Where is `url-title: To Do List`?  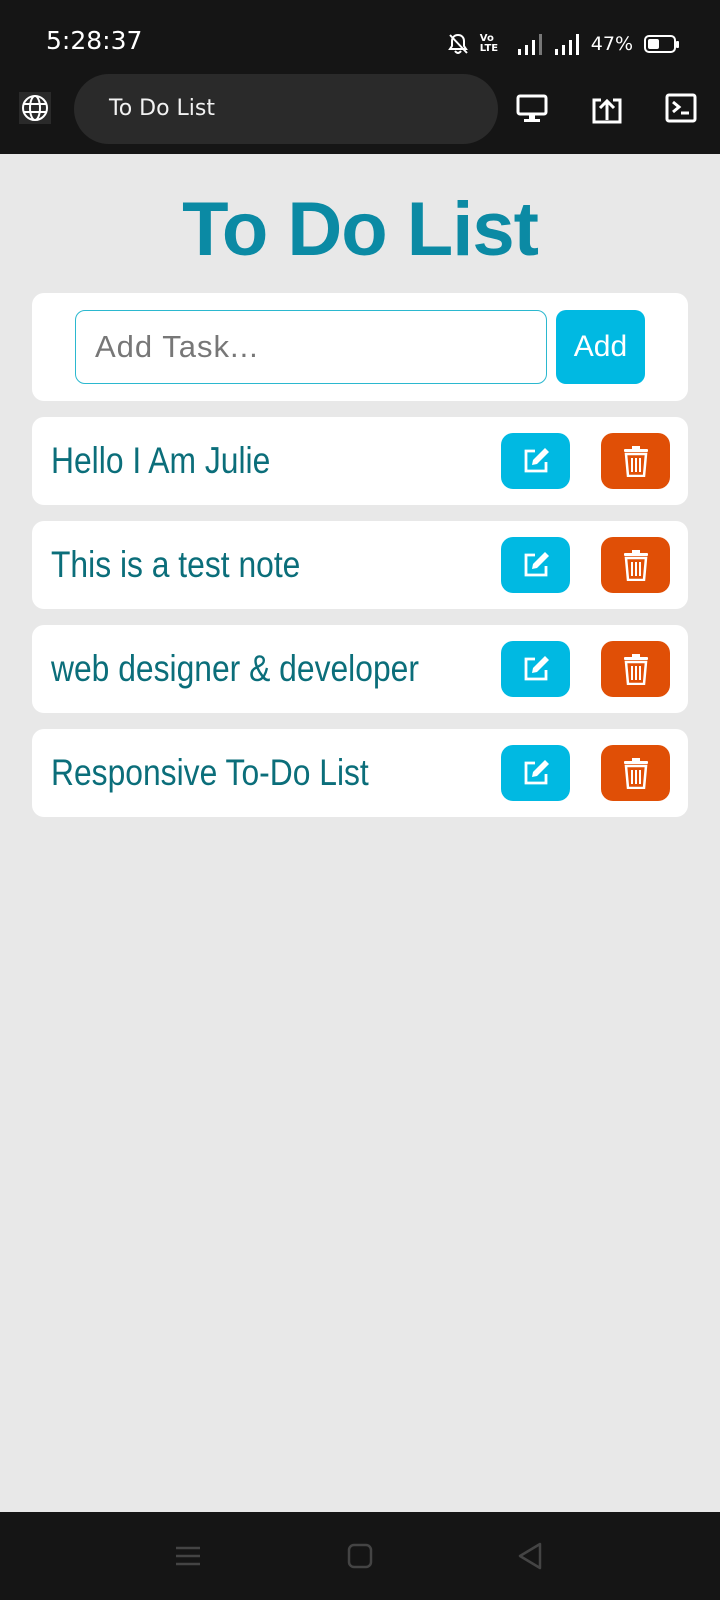
url-title: To Do List is located at coordinates (162, 108).